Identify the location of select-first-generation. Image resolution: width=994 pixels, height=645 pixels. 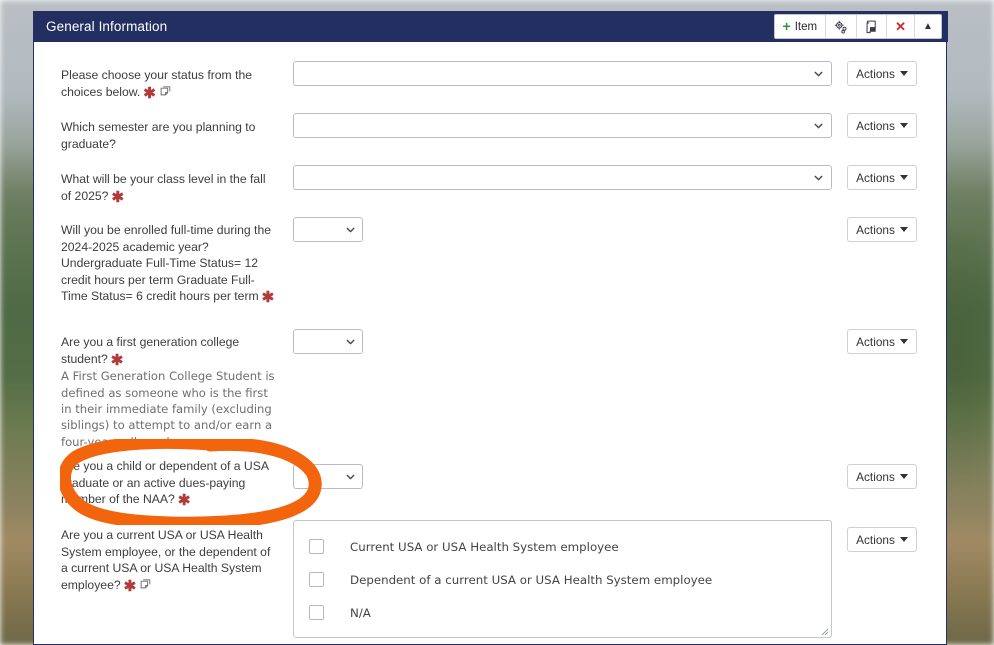
(328, 341).